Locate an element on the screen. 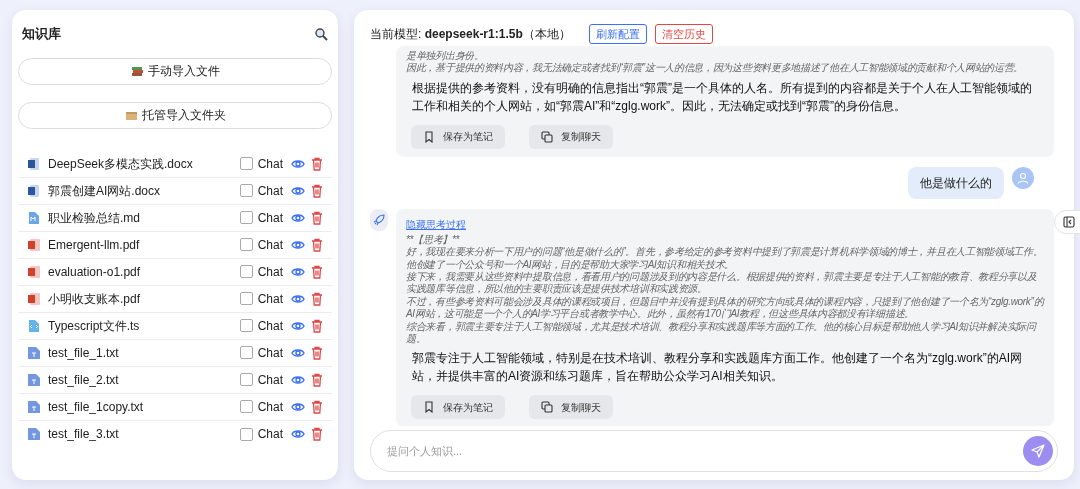  search-icon is located at coordinates (321, 33).